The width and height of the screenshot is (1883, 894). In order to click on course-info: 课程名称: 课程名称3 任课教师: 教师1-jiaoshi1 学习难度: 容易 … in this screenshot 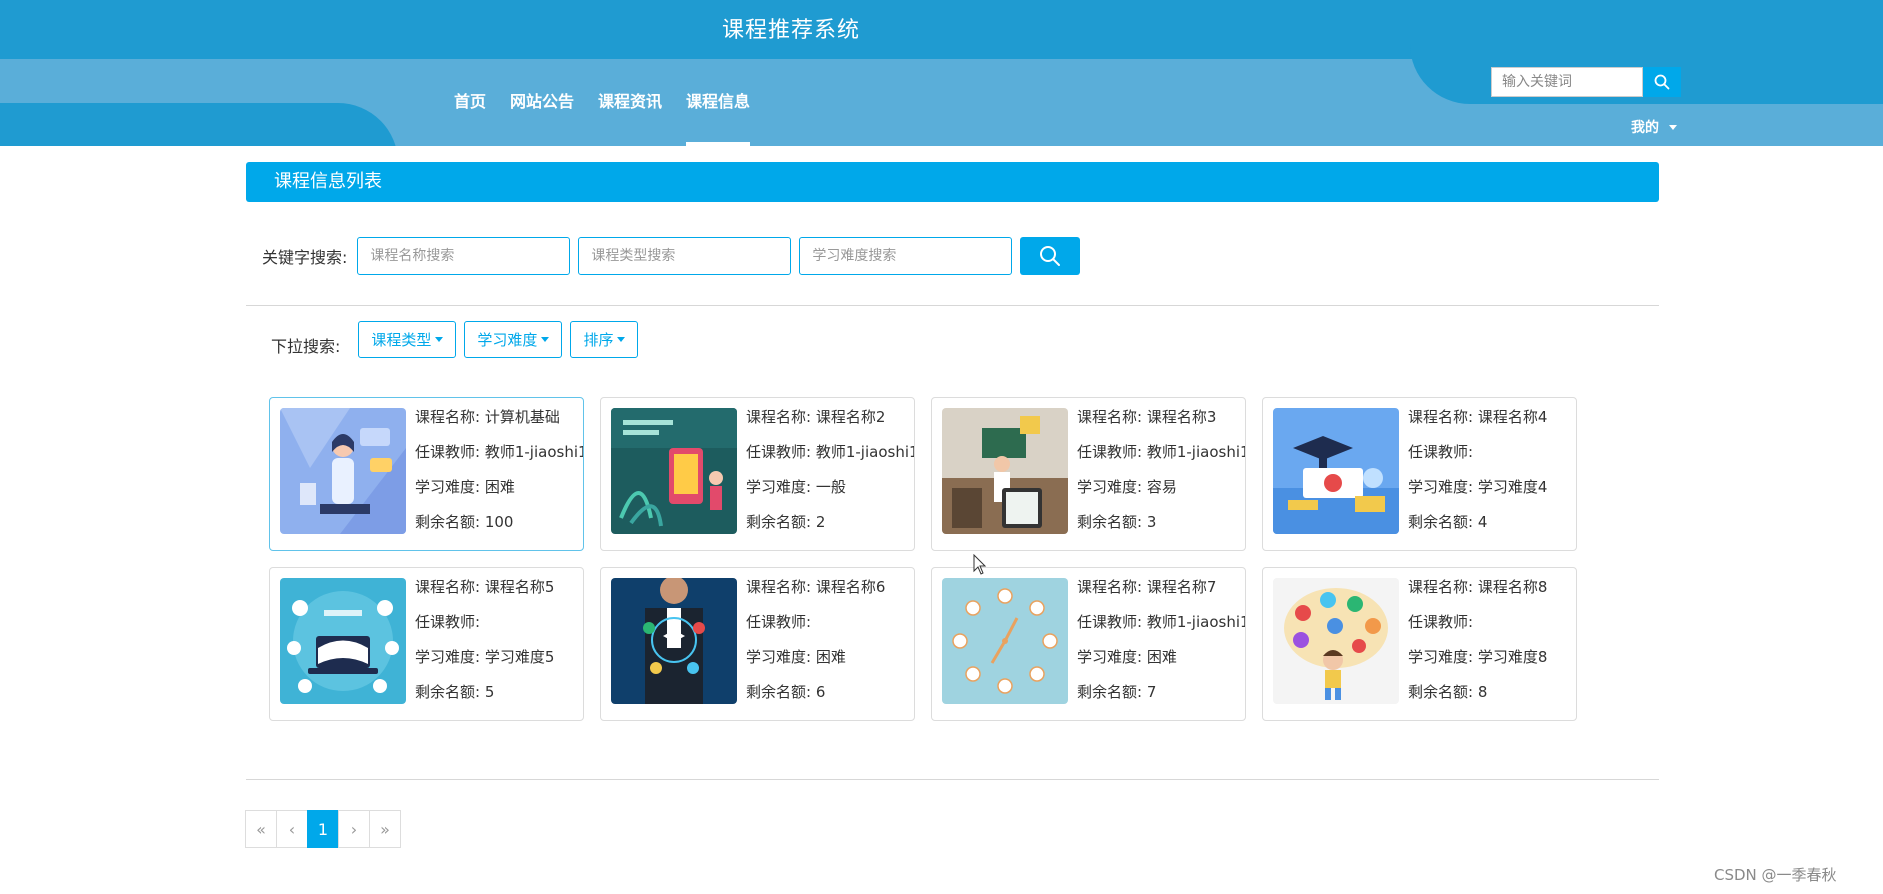, I will do `click(1161, 474)`.